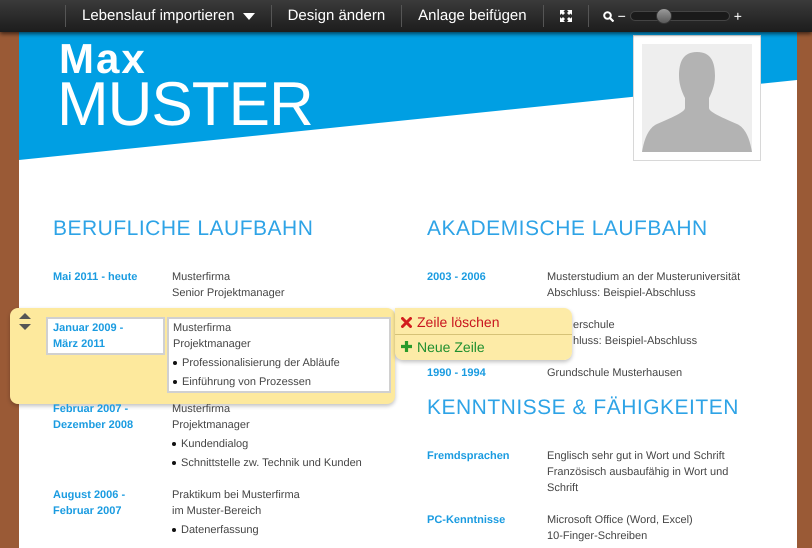 Image resolution: width=812 pixels, height=548 pixels. Describe the element at coordinates (620, 520) in the screenshot. I see `entry-text: Microsoft Office (Word, Excel)` at that location.